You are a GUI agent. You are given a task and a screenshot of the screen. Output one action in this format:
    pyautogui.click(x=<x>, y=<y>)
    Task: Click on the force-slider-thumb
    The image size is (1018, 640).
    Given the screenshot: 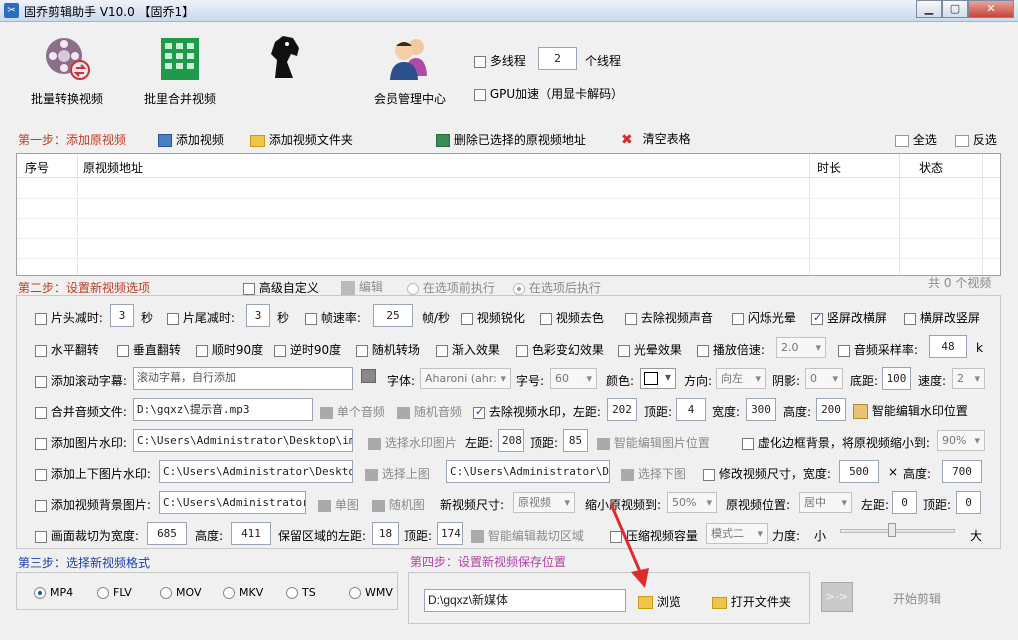 What is the action you would take?
    pyautogui.click(x=892, y=530)
    